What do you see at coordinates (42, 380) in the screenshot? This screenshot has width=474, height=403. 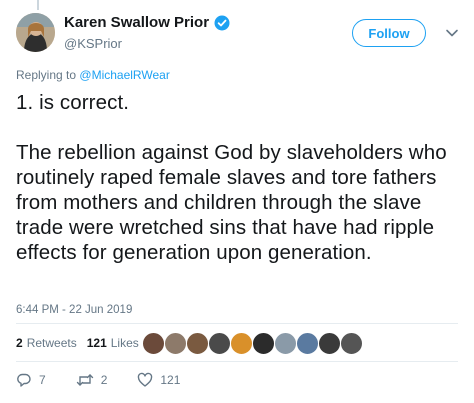 I see `reply-count: 7` at bounding box center [42, 380].